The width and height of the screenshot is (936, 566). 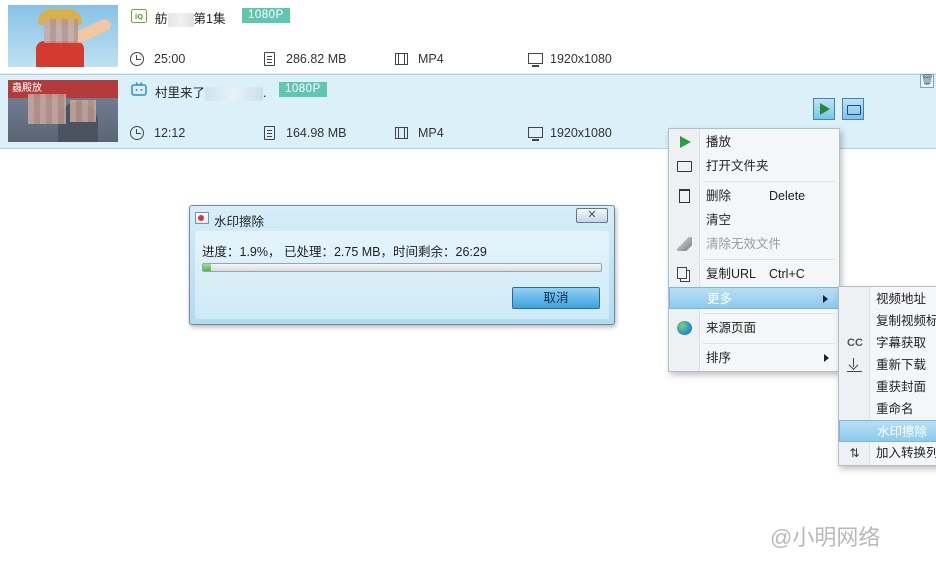 What do you see at coordinates (887, 387) in the screenshot?
I see `submenu-item-refetch-cover: 重获封面` at bounding box center [887, 387].